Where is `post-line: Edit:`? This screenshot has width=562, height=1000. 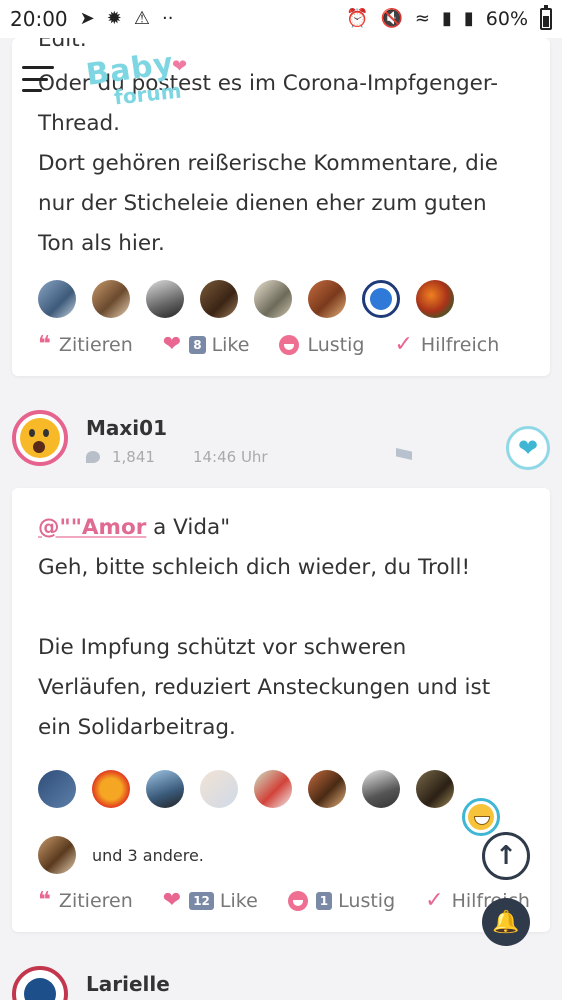
post-line: Edit: is located at coordinates (62, 45).